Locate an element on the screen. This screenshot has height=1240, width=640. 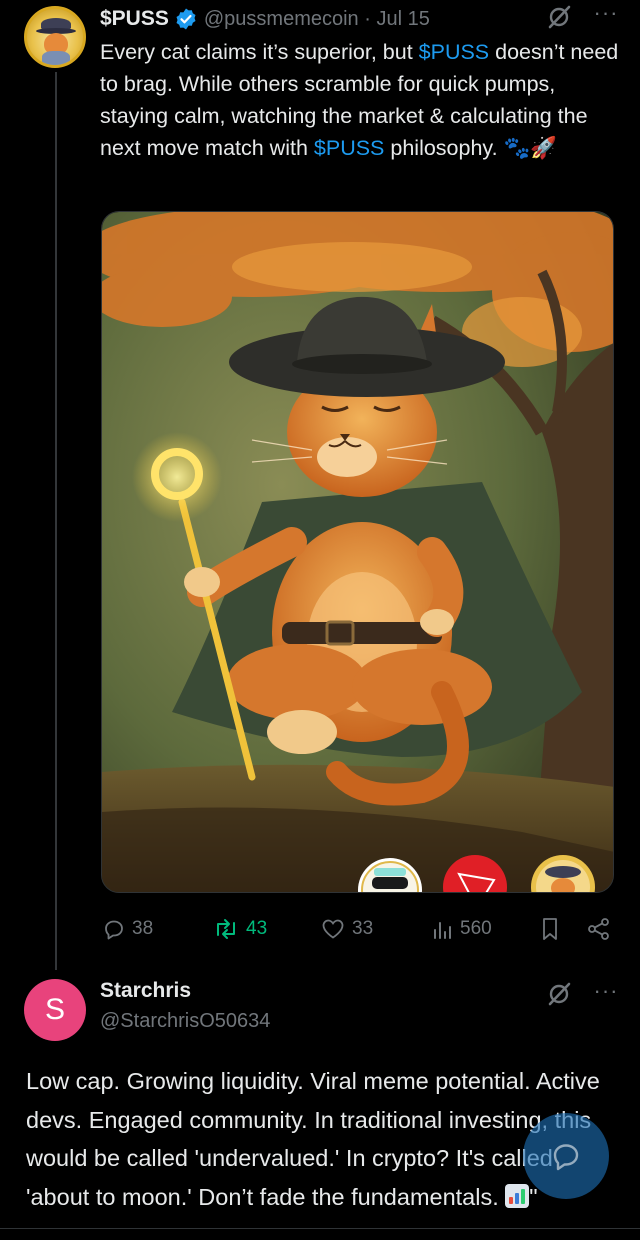
share-icon is located at coordinates (598, 929).